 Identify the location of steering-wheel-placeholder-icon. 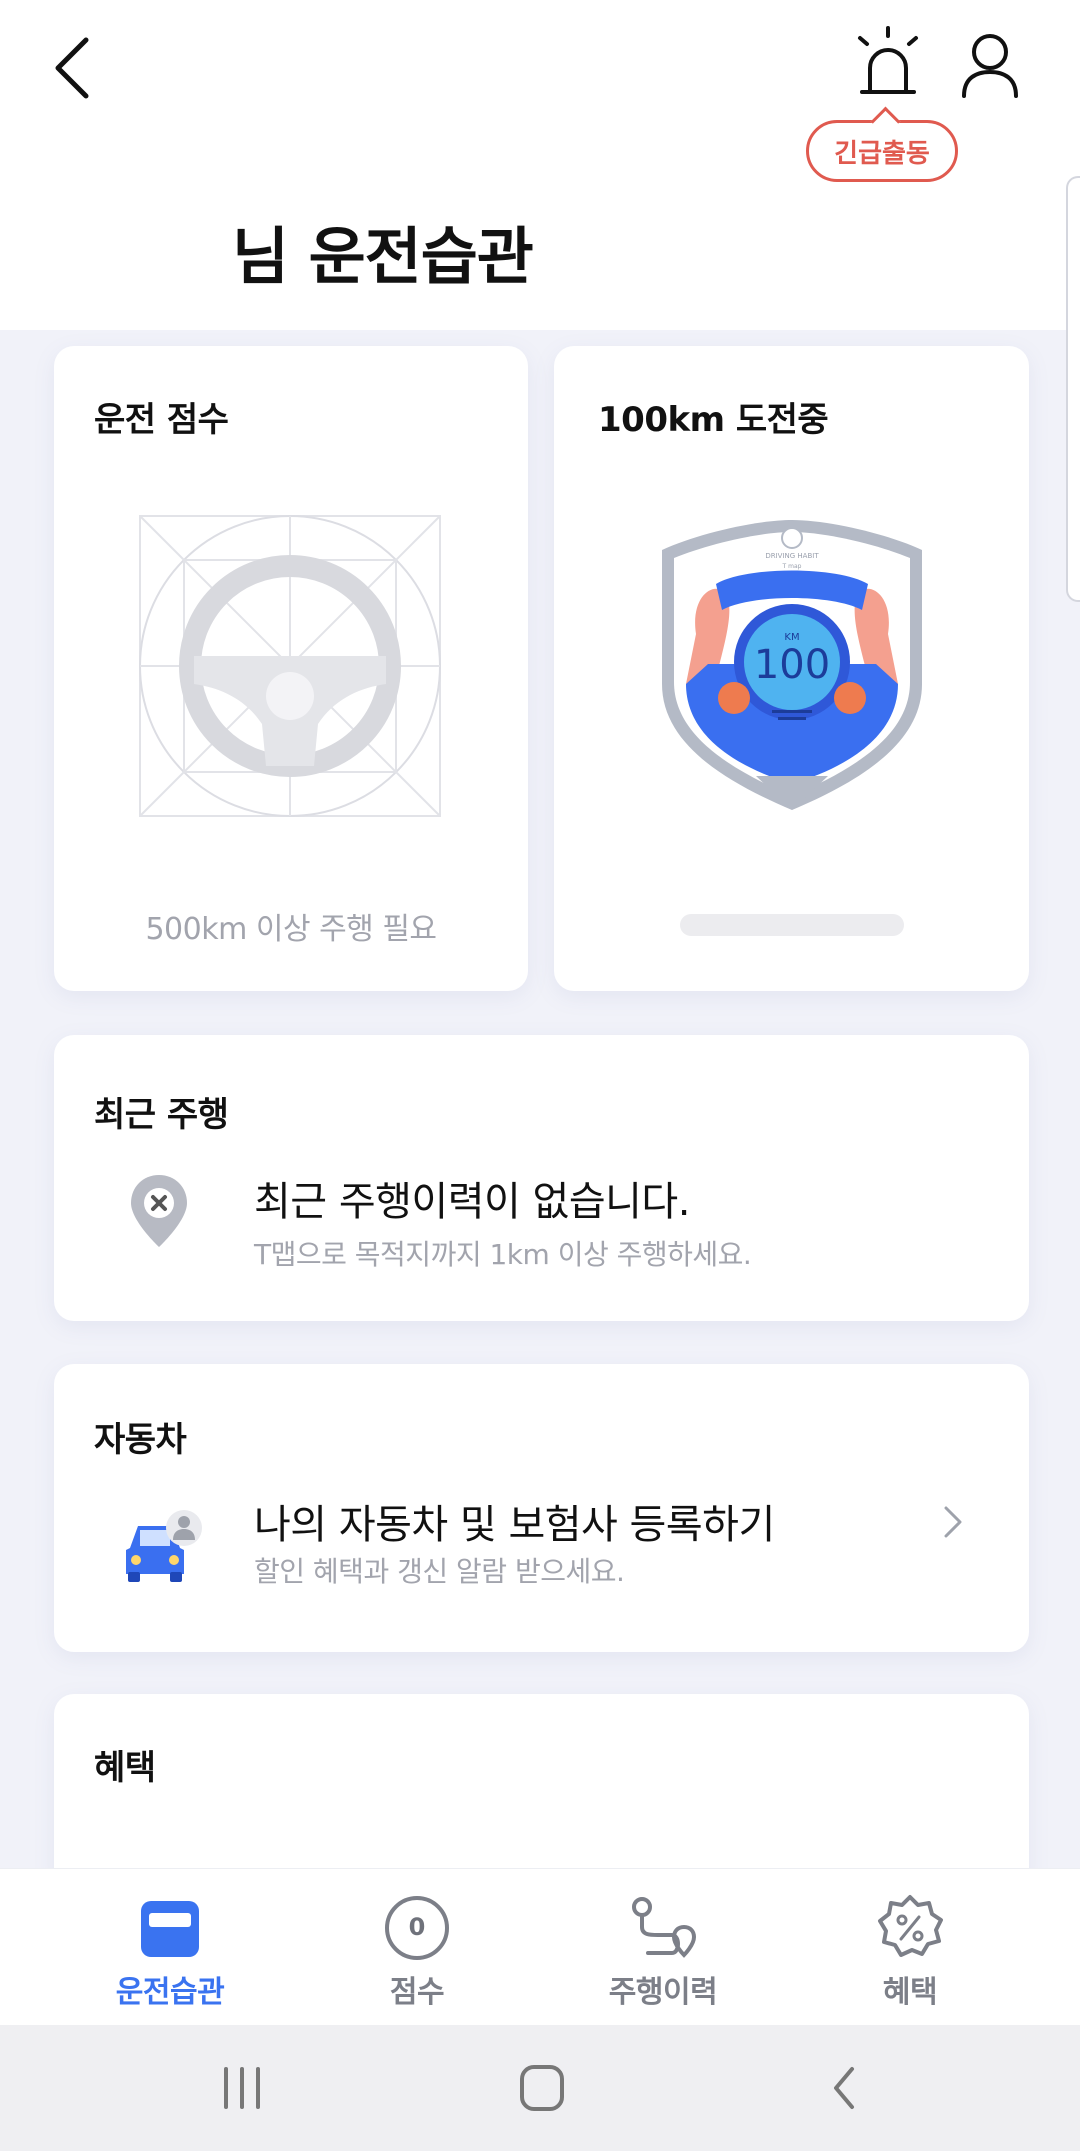
(290, 666).